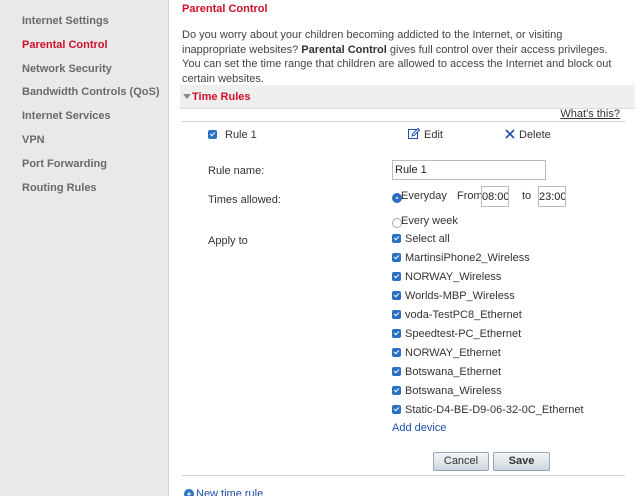 The image size is (640, 496). Describe the element at coordinates (241, 135) in the screenshot. I see `rule-header-label: Rule 1` at that location.